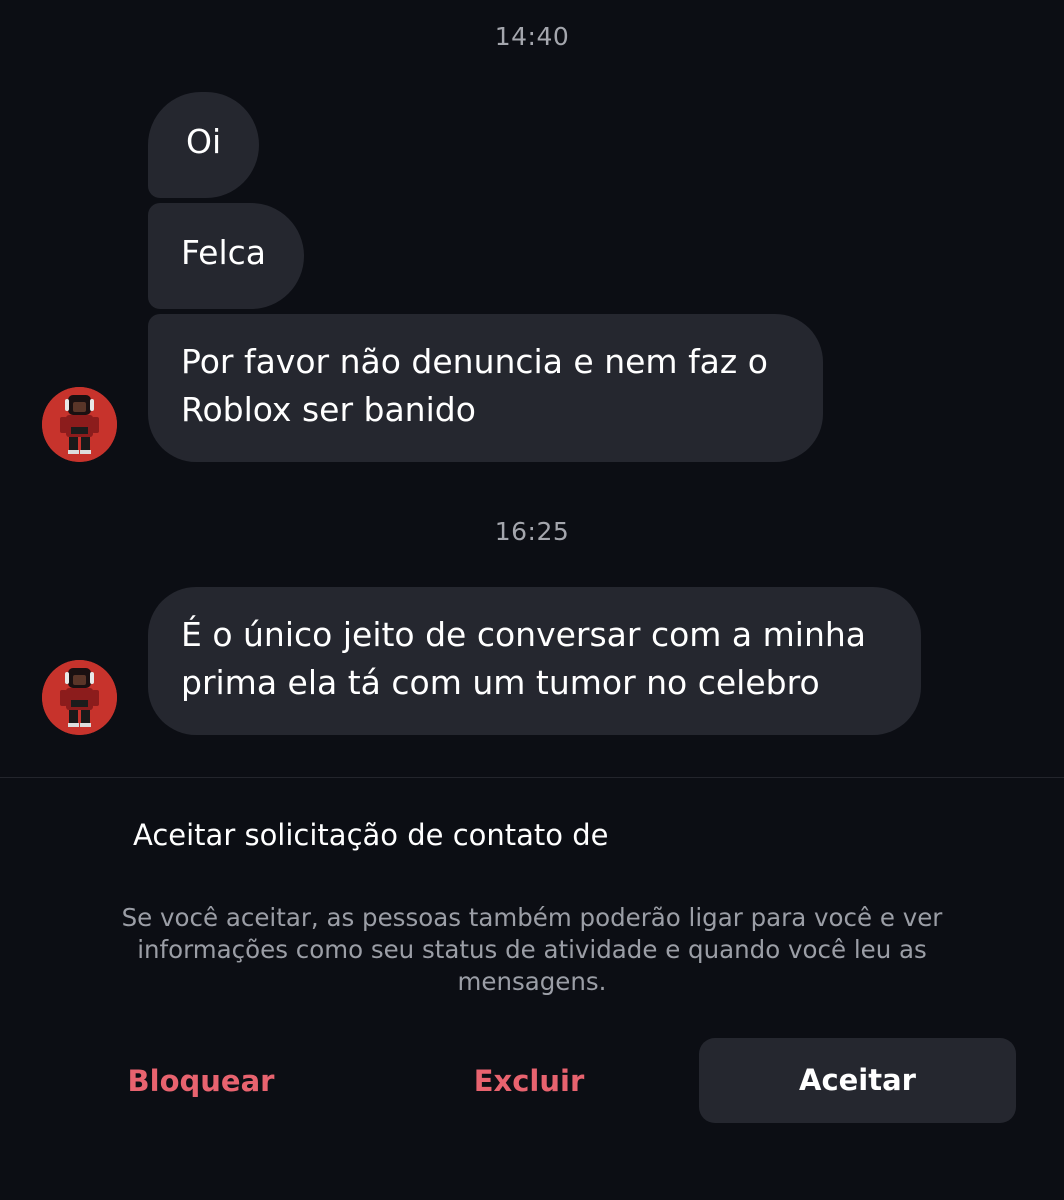 This screenshot has height=1200, width=1064. I want to click on block-button: Bloquear, so click(201, 1081).